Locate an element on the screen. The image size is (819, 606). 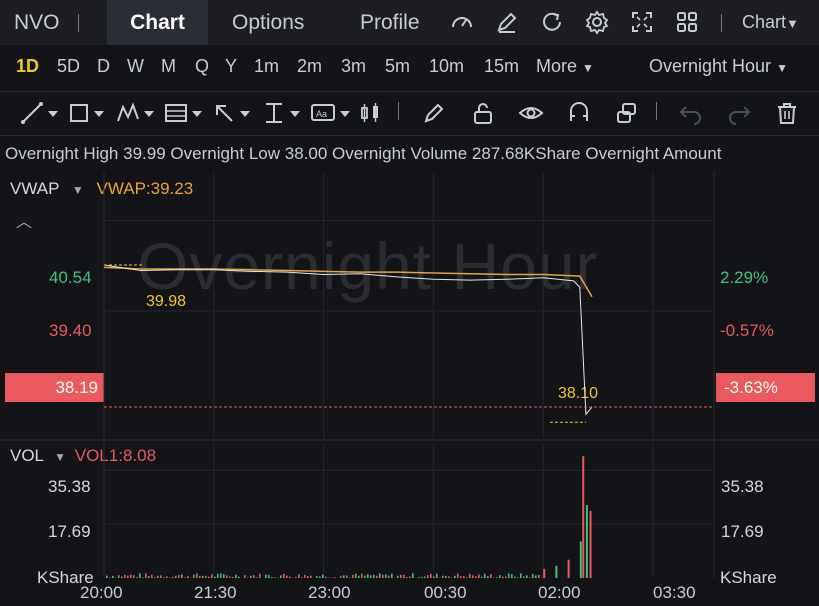
vwap-line is located at coordinates (348, 282).